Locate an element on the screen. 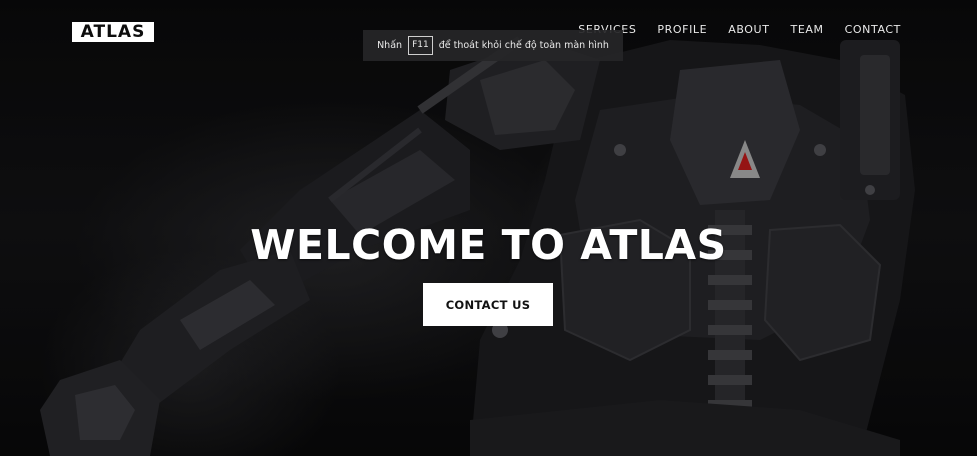 This screenshot has height=456, width=977. main-nav: SERVICES PROFILE ABOUT TEAM CONTACT is located at coordinates (739, 30).